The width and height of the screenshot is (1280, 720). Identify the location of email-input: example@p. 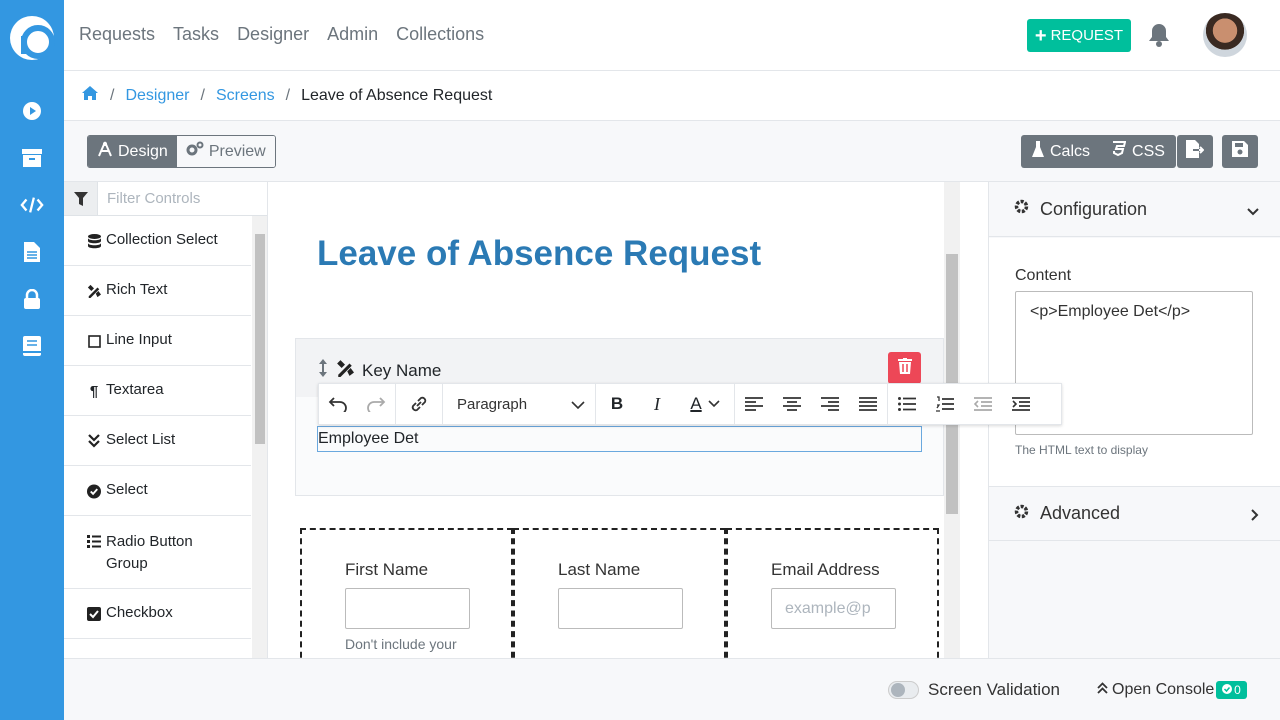
(833, 608).